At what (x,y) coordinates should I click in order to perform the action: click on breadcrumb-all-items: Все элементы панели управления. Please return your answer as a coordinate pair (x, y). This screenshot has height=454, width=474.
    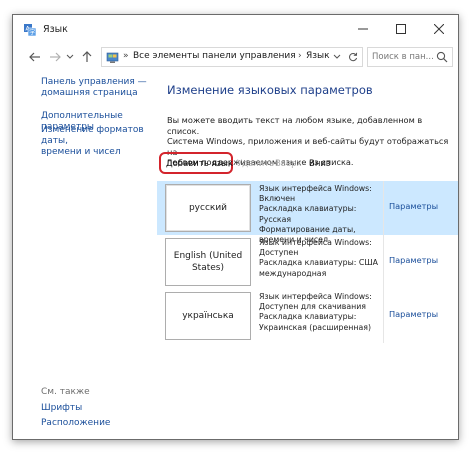
    Looking at the image, I should click on (214, 56).